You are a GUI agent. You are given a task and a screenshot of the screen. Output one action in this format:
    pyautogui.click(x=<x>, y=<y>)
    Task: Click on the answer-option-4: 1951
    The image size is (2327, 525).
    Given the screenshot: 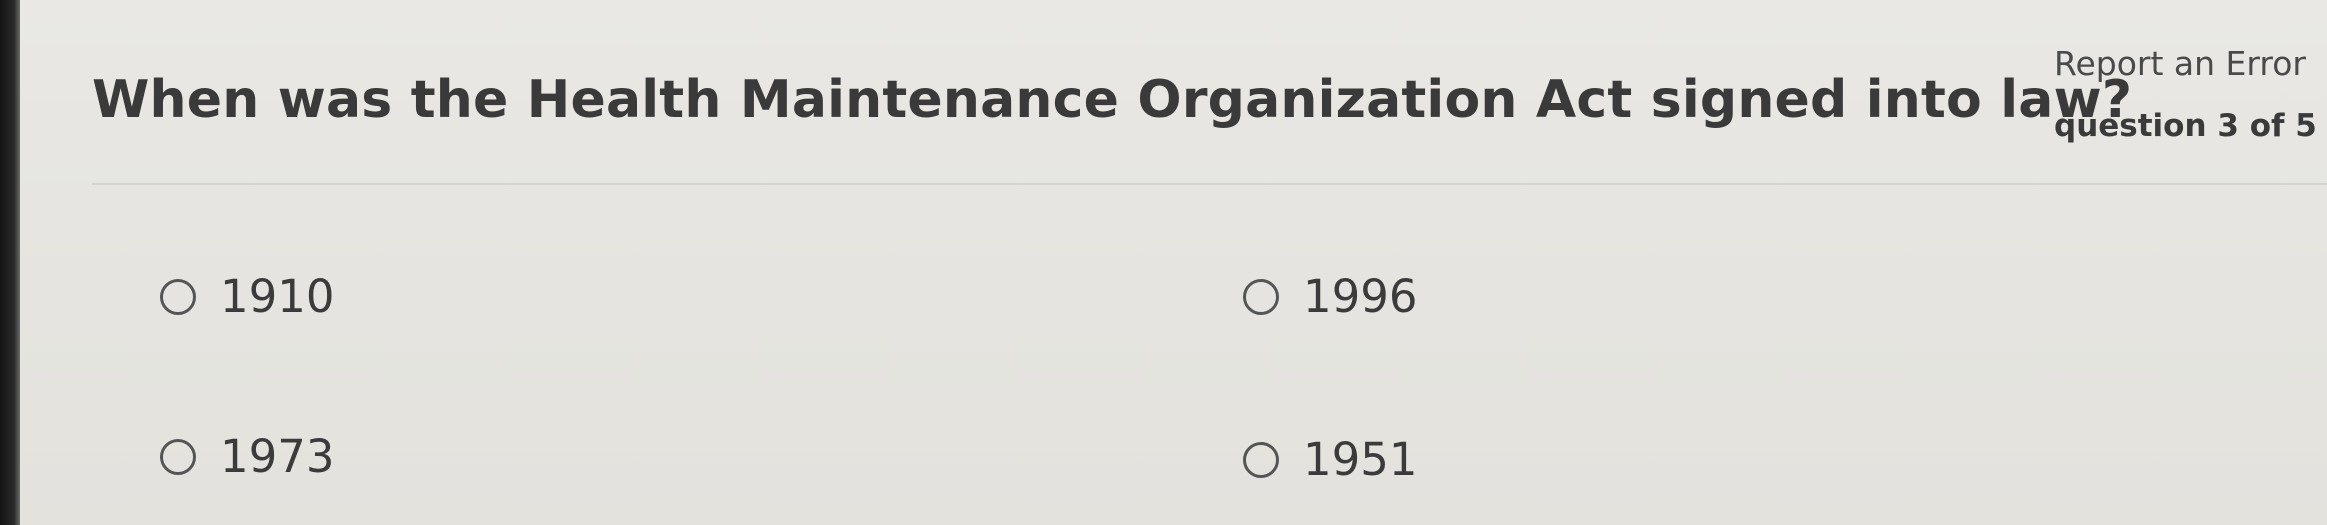 What is the action you would take?
    pyautogui.click(x=1330, y=459)
    